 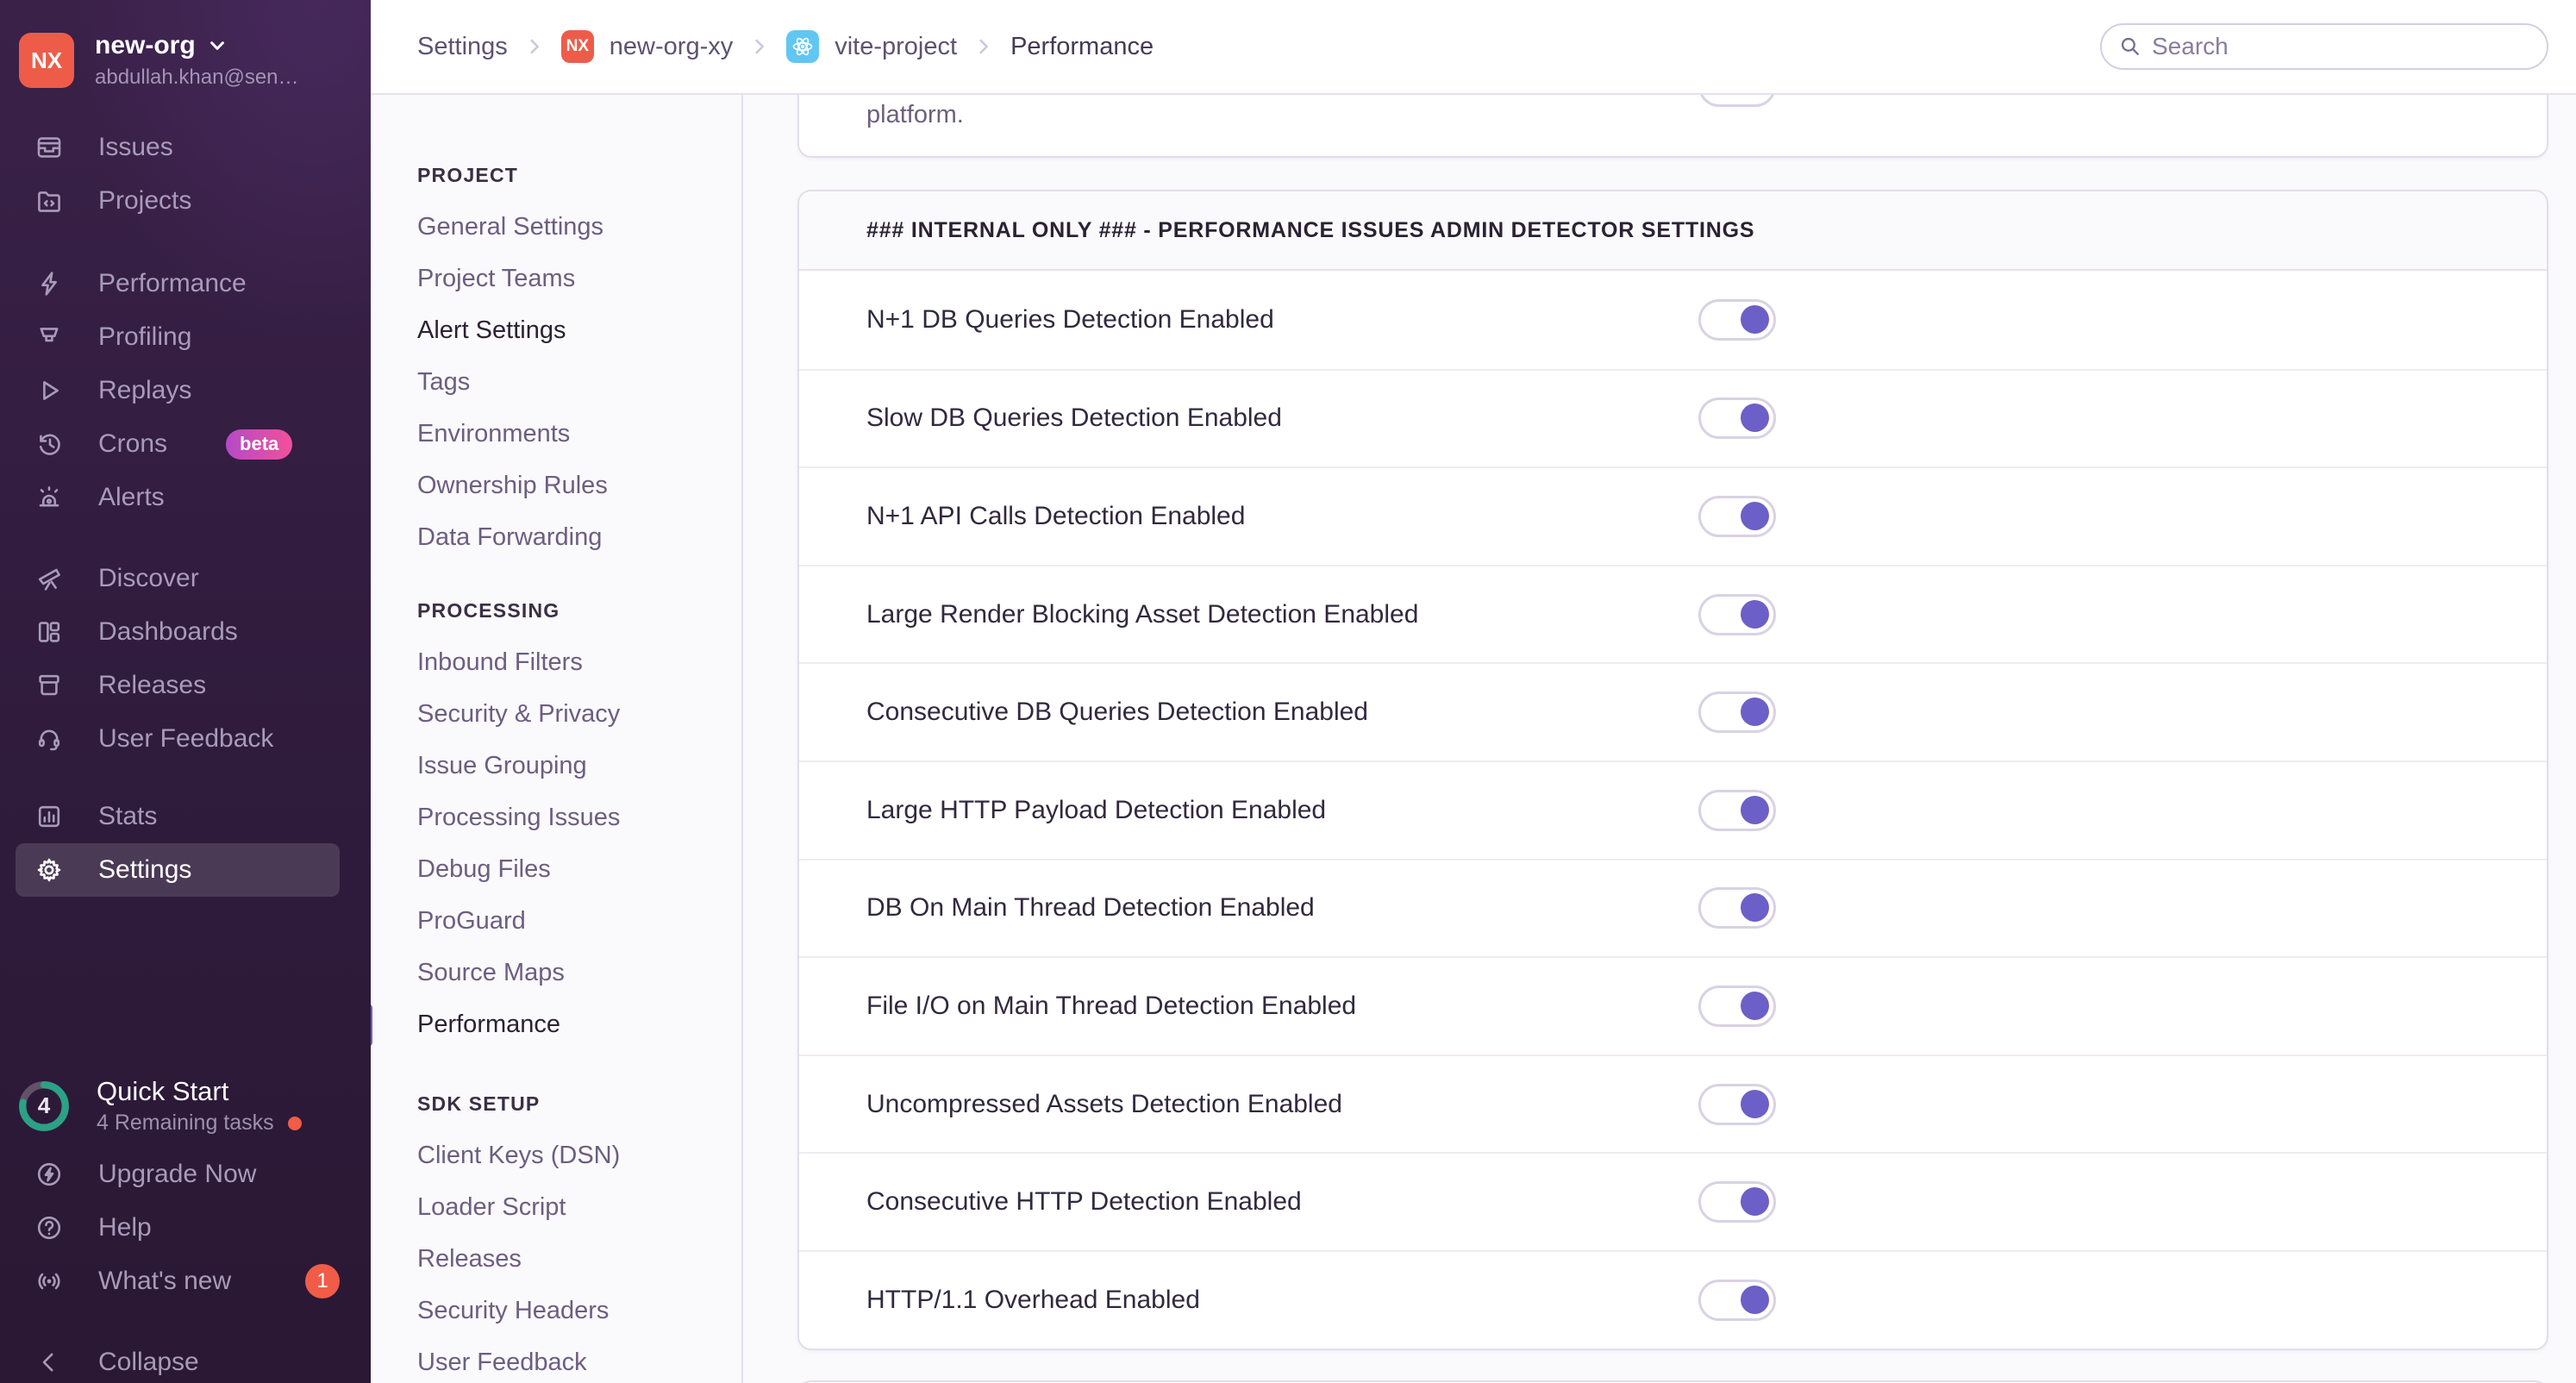 I want to click on subnav-item-environments: Environments, so click(x=579, y=434).